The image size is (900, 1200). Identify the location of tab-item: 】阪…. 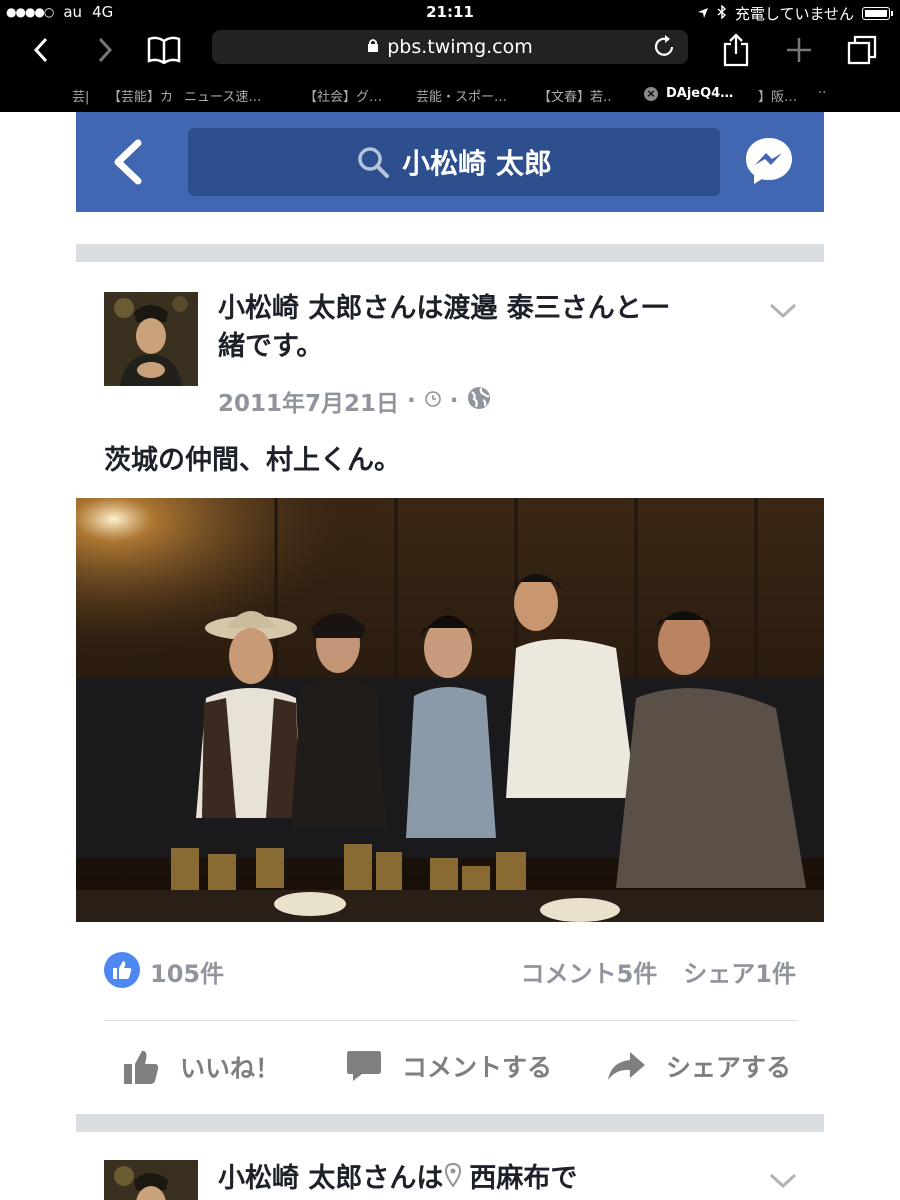
(783, 95).